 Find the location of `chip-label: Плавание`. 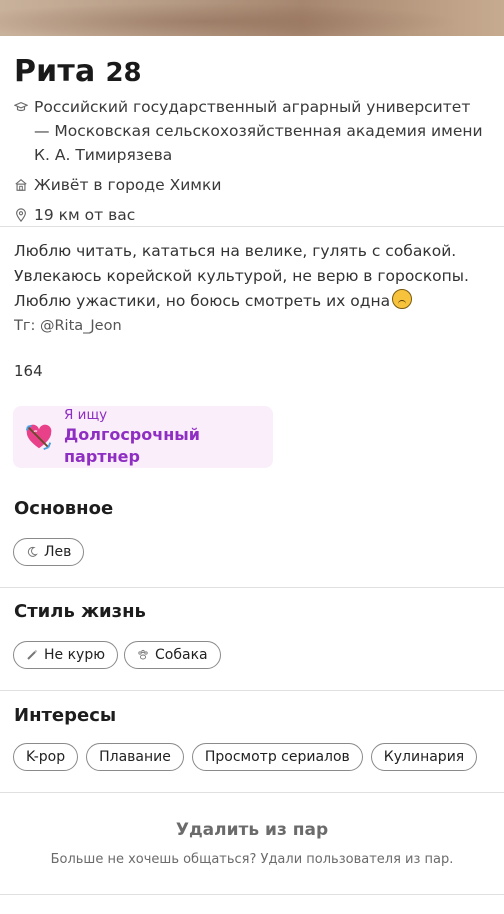

chip-label: Плавание is located at coordinates (135, 757).